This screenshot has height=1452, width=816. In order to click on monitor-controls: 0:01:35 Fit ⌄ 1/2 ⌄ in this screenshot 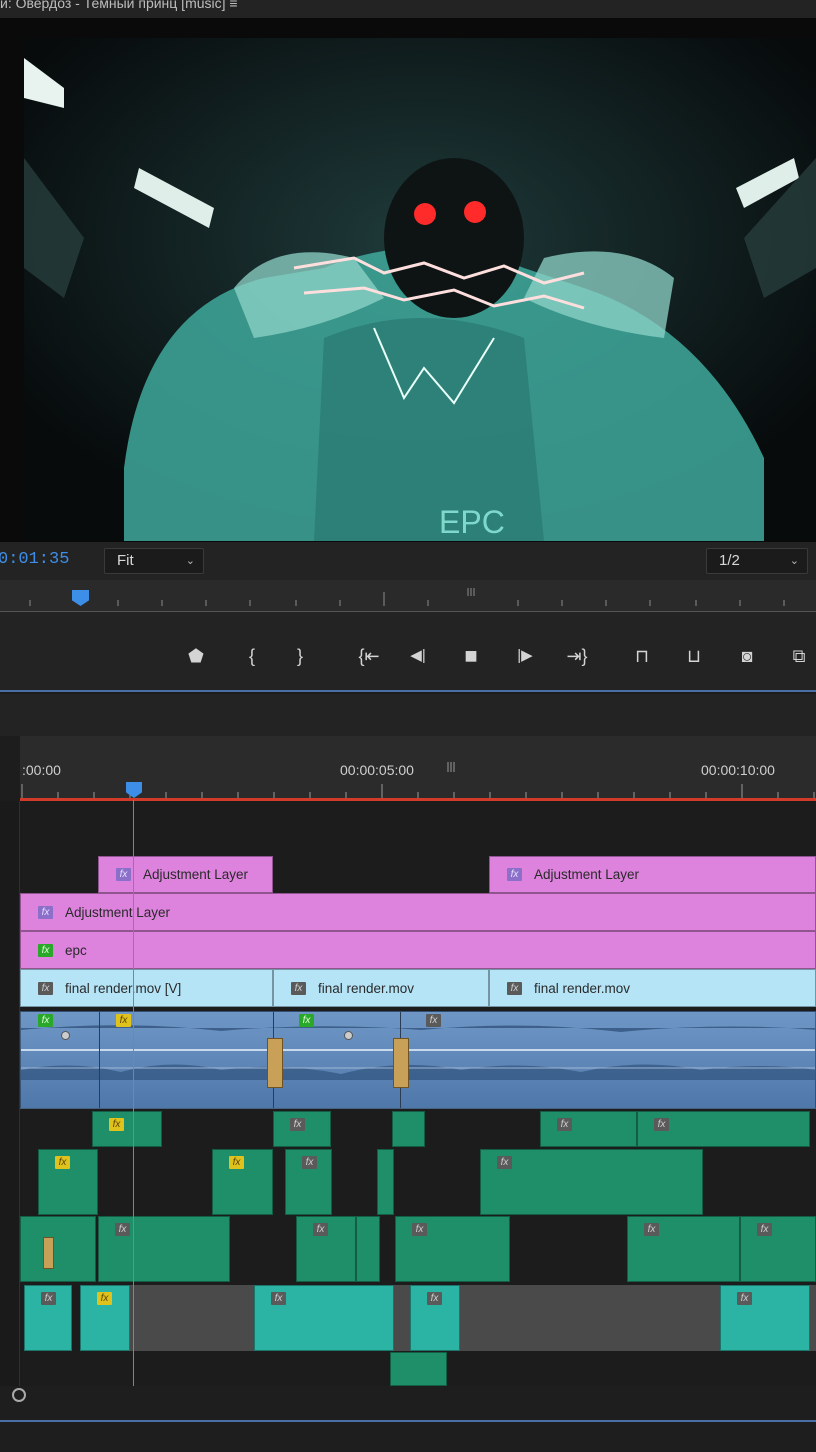, I will do `click(408, 561)`.